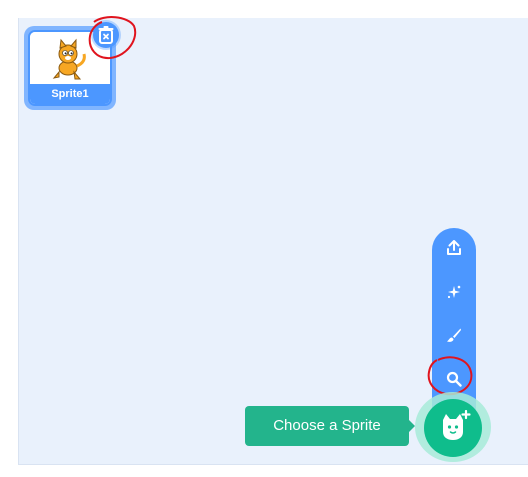  I want to click on surprise-sparkle-icon, so click(454, 292).